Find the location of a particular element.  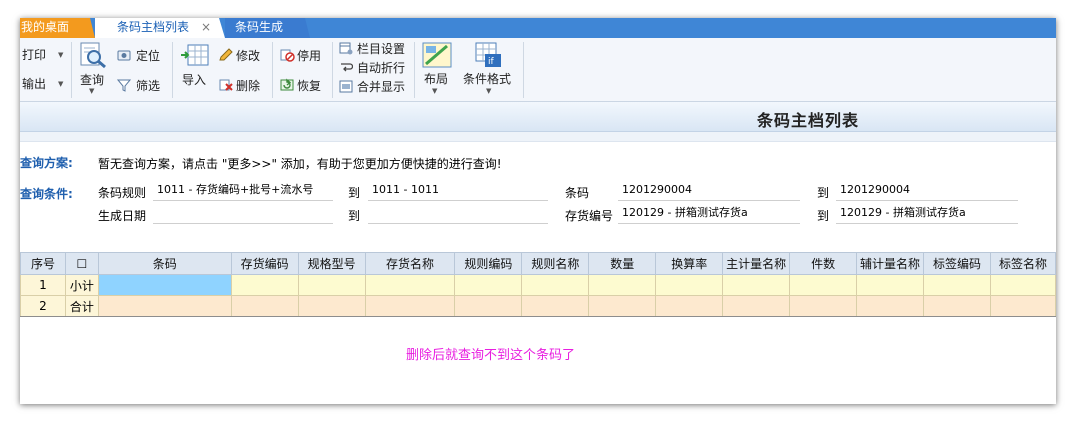

import-button: 导入 is located at coordinates (194, 80).